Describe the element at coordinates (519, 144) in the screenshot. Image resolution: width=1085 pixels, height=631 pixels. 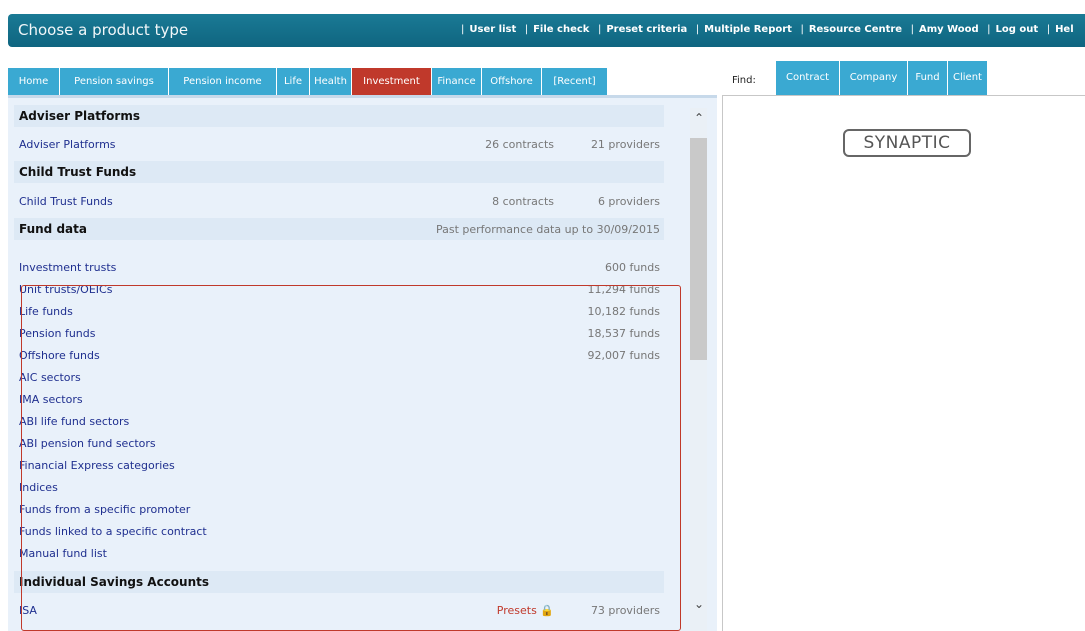
I see `contracts-count: 26 contracts` at that location.